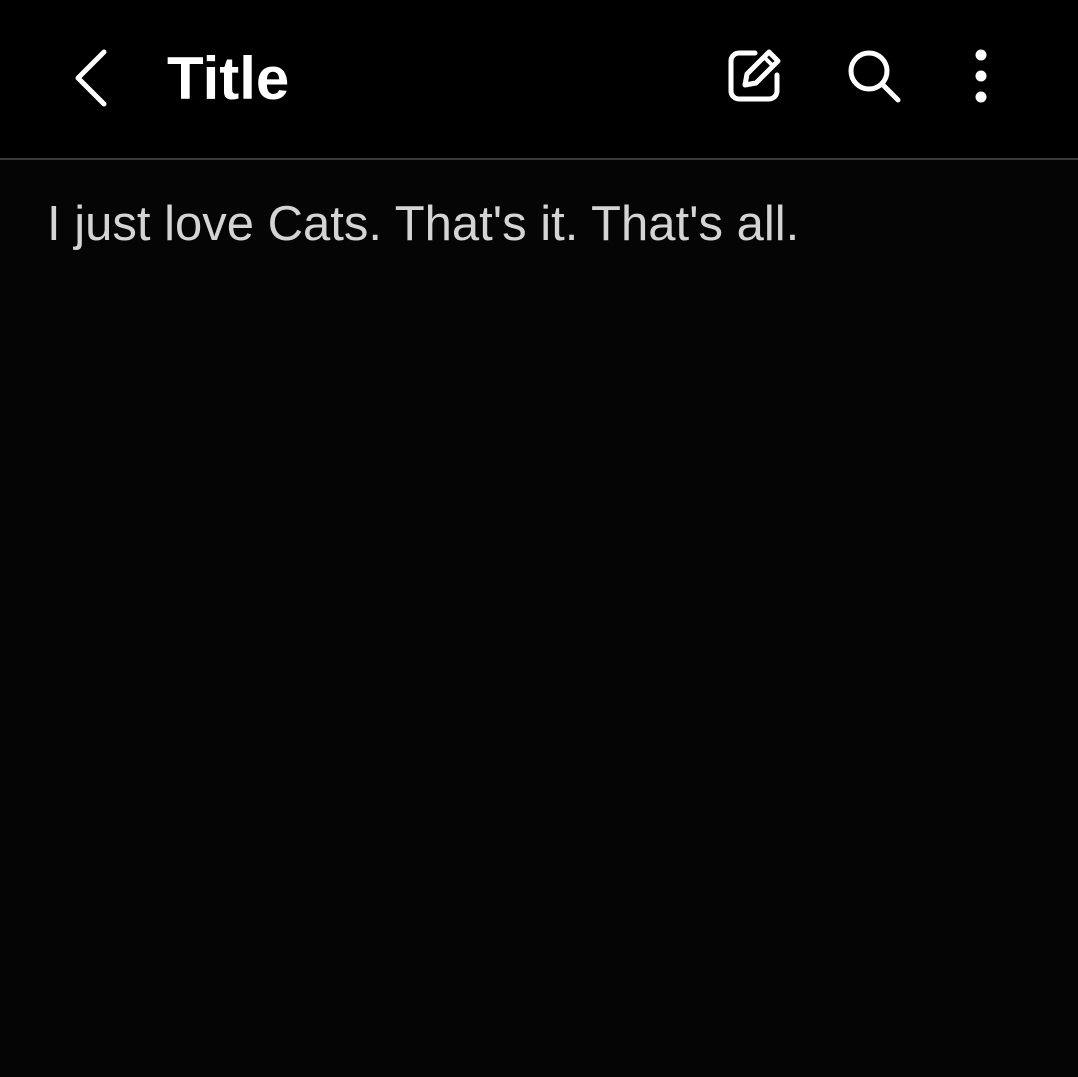 The width and height of the screenshot is (1078, 1077). I want to click on more-vert-icon, so click(981, 76).